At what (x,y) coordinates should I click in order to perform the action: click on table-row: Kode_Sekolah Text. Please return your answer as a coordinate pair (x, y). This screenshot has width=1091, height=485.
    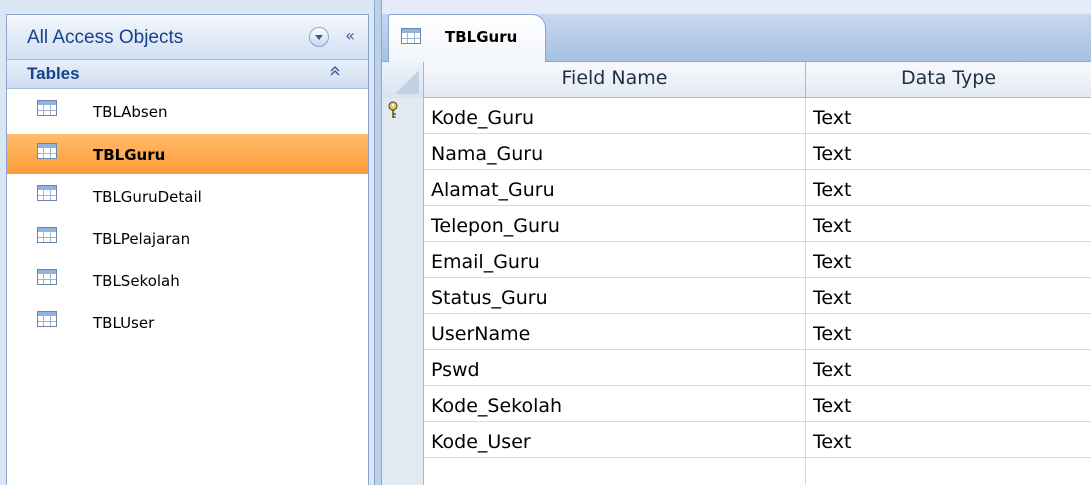
    Looking at the image, I should click on (736, 404).